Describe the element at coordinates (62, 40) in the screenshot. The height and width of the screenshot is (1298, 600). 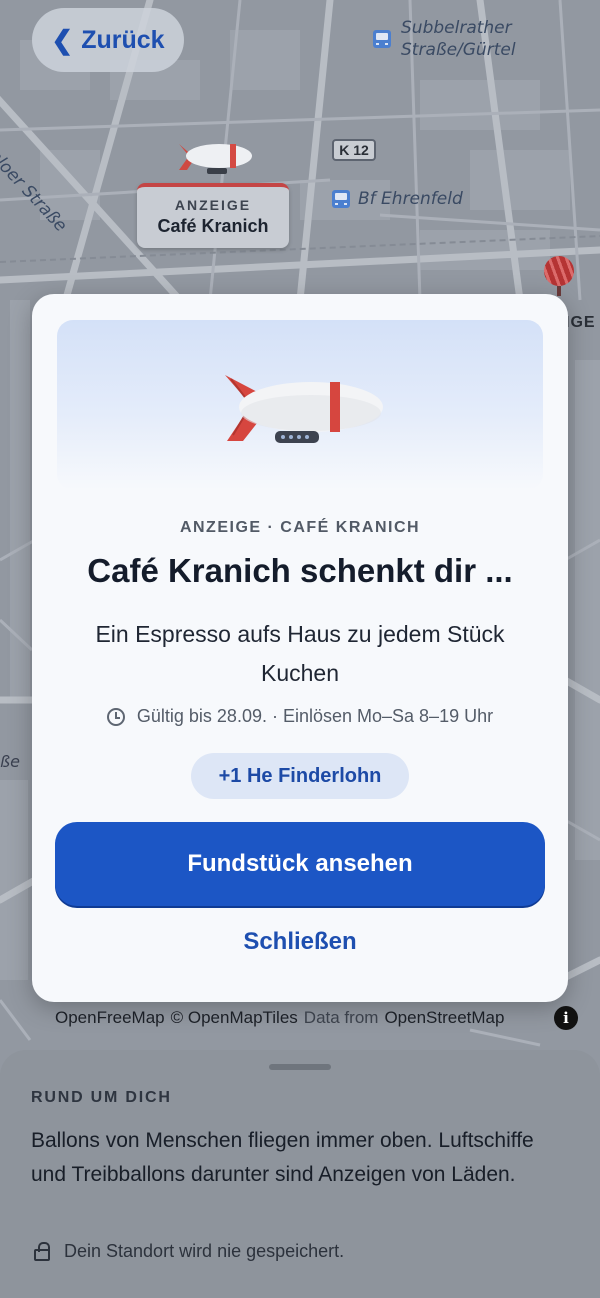
I see `chevron-left-icon: ❮` at that location.